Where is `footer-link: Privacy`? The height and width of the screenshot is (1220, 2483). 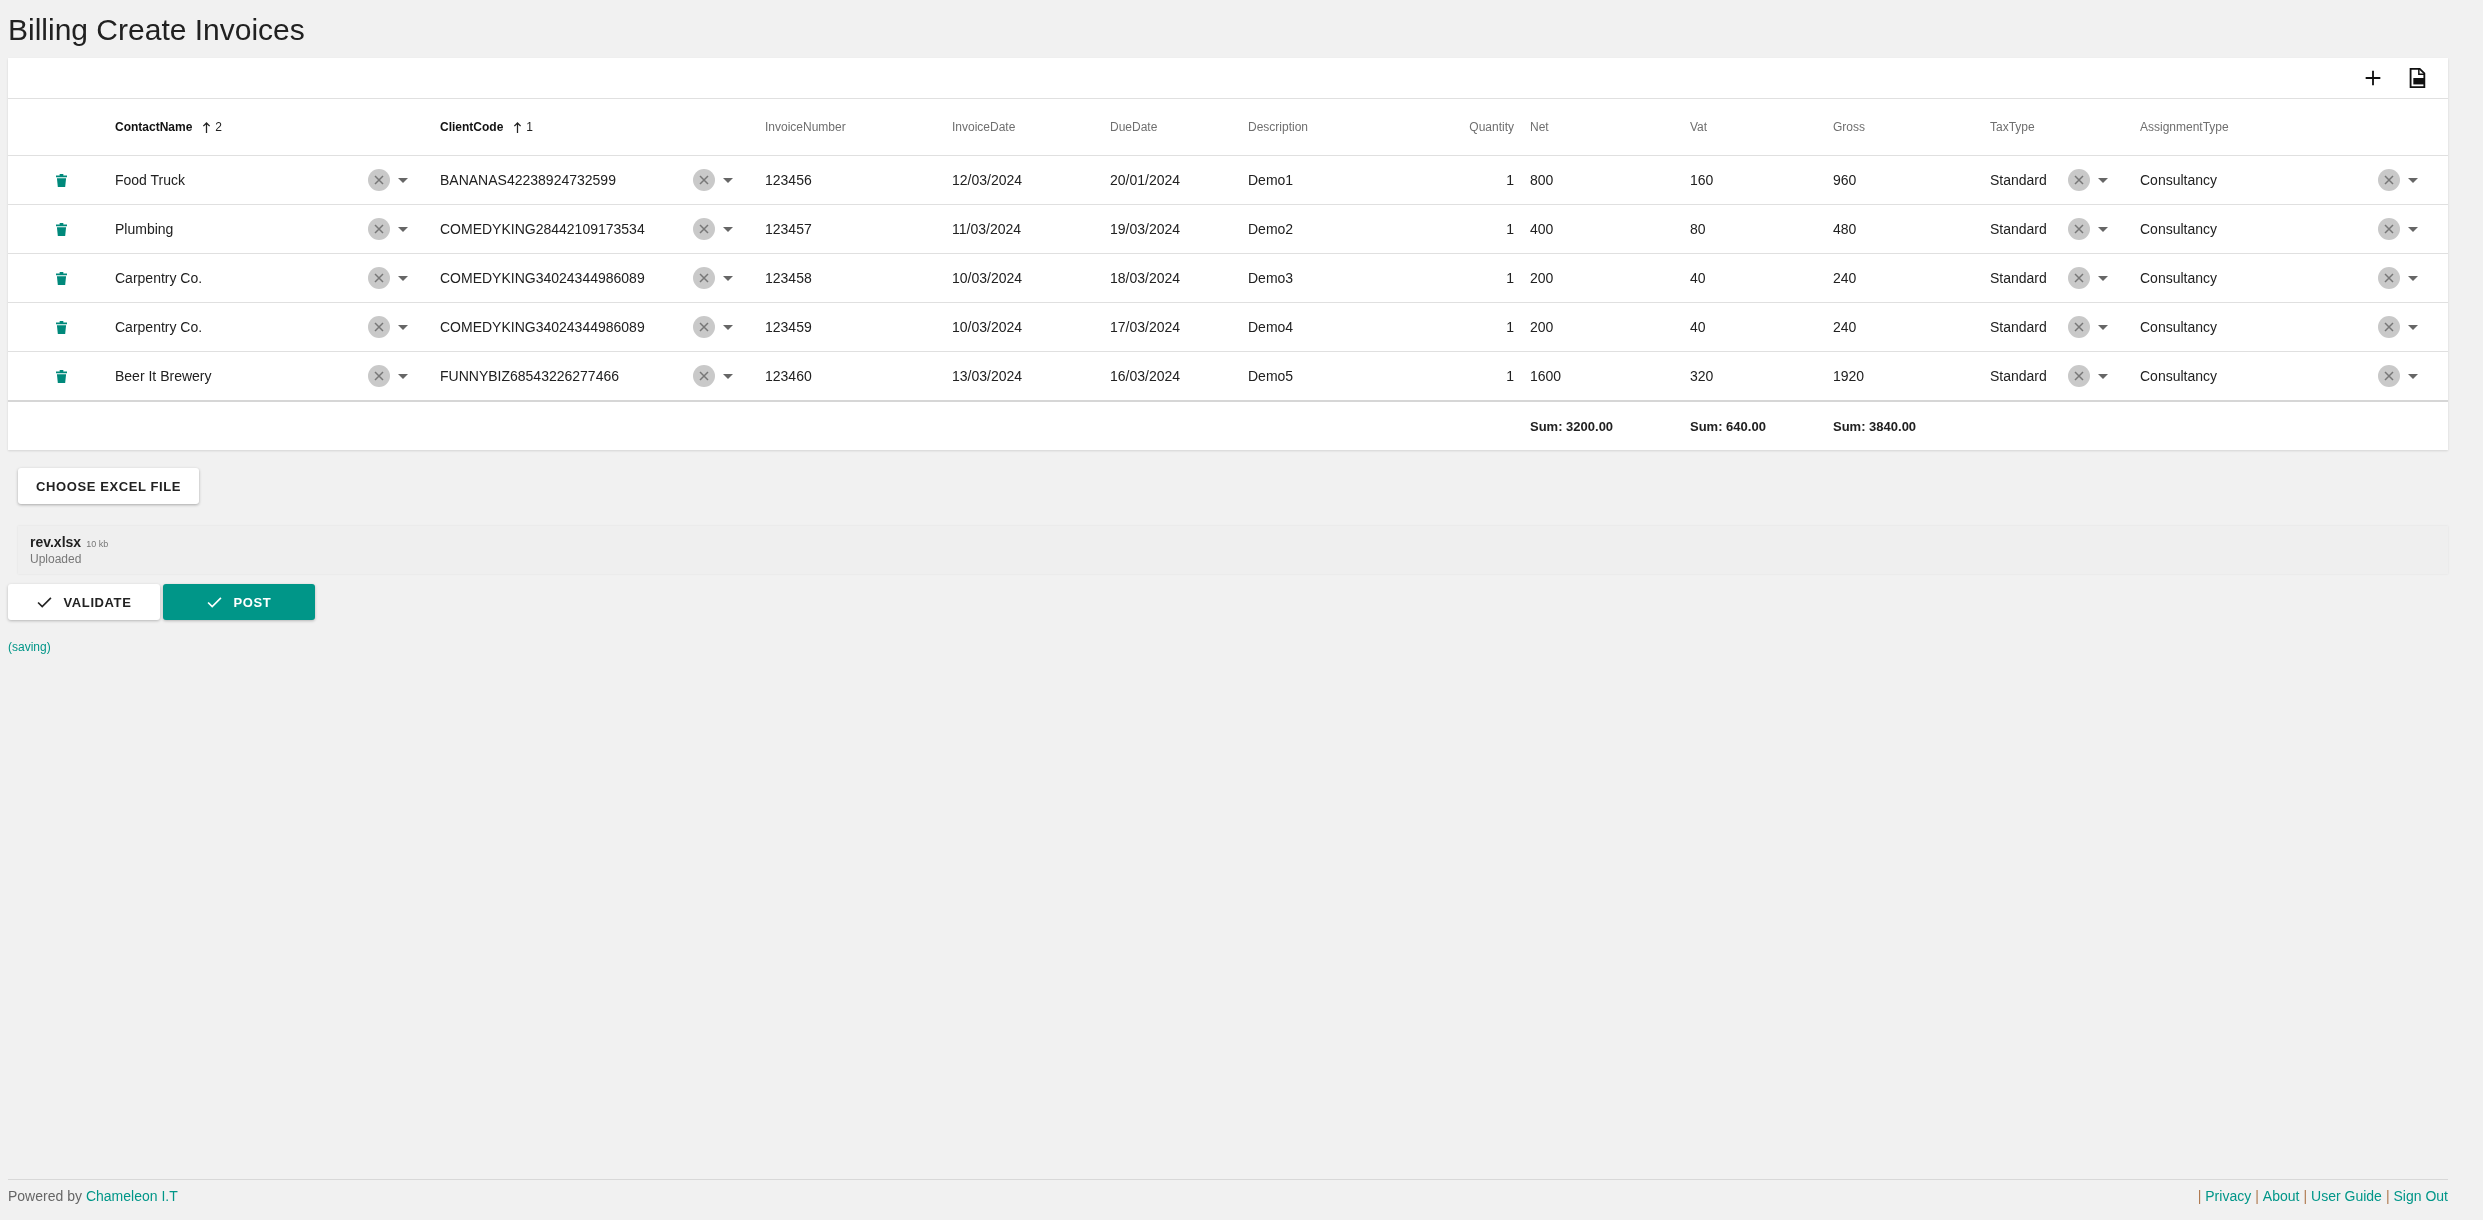
footer-link: Privacy is located at coordinates (2228, 1196).